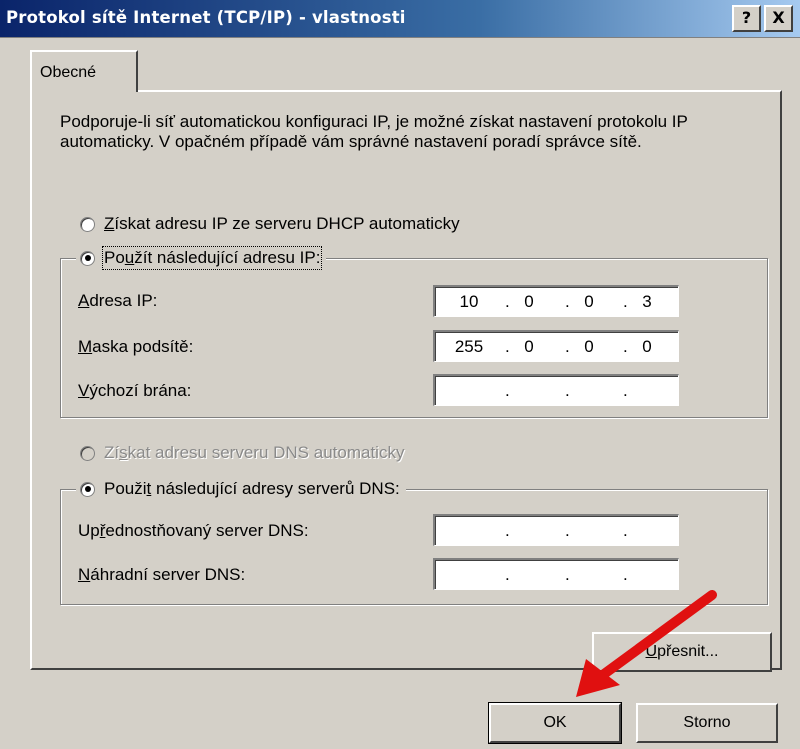  Describe the element at coordinates (266, 452) in the screenshot. I see `label-part: kat adresu serveru DNS automaticky` at that location.